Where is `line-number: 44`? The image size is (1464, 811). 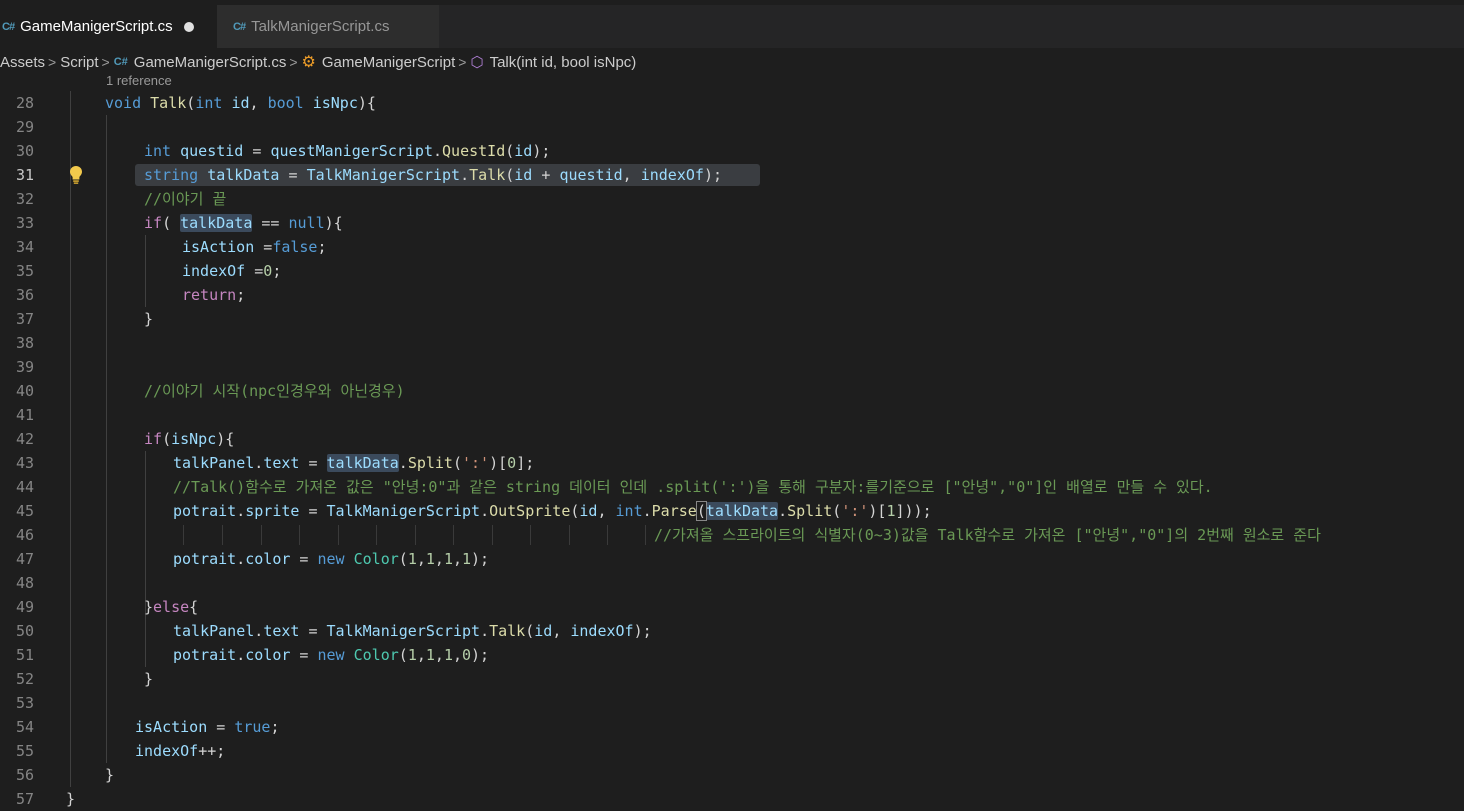 line-number: 44 is located at coordinates (24, 487).